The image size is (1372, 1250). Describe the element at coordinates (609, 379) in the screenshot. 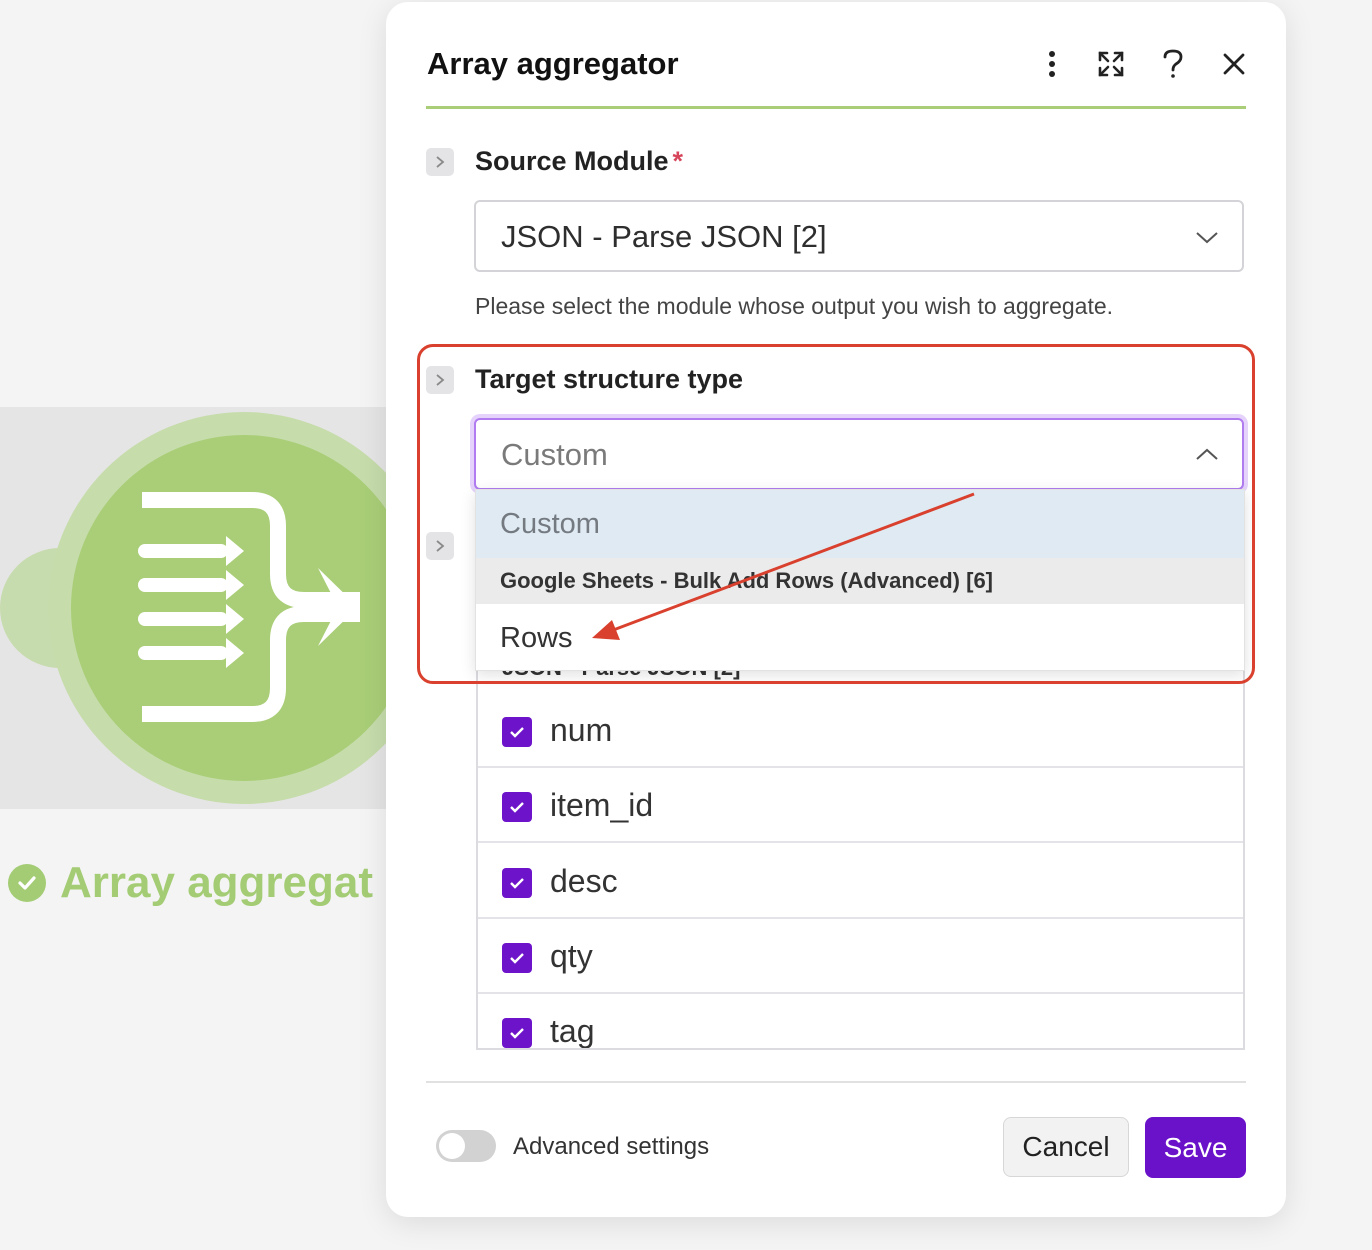

I see `target-structure-label: Target structure type` at that location.